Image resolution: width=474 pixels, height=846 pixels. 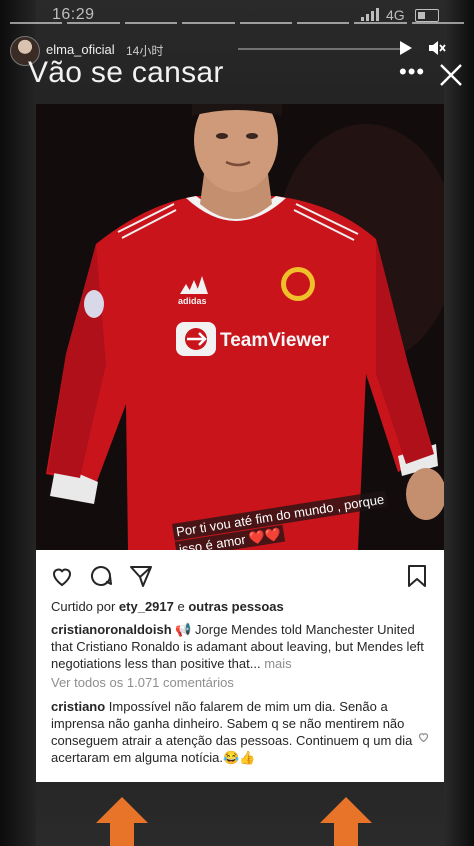 I want to click on story-caption: Vão se cansar, so click(x=126, y=72).